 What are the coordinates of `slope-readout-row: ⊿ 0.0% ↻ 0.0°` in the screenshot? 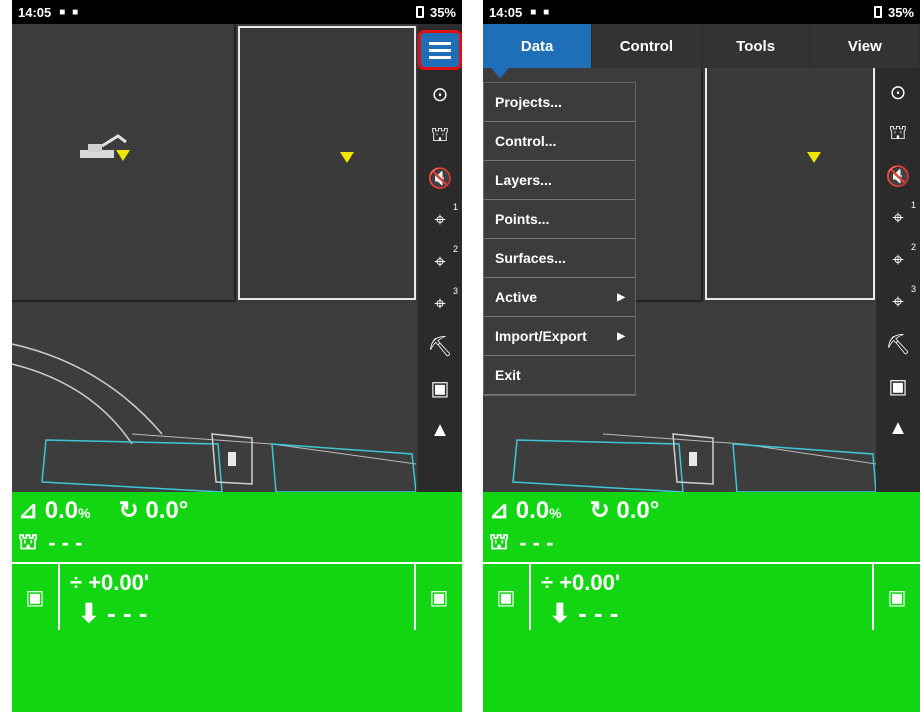 It's located at (103, 510).